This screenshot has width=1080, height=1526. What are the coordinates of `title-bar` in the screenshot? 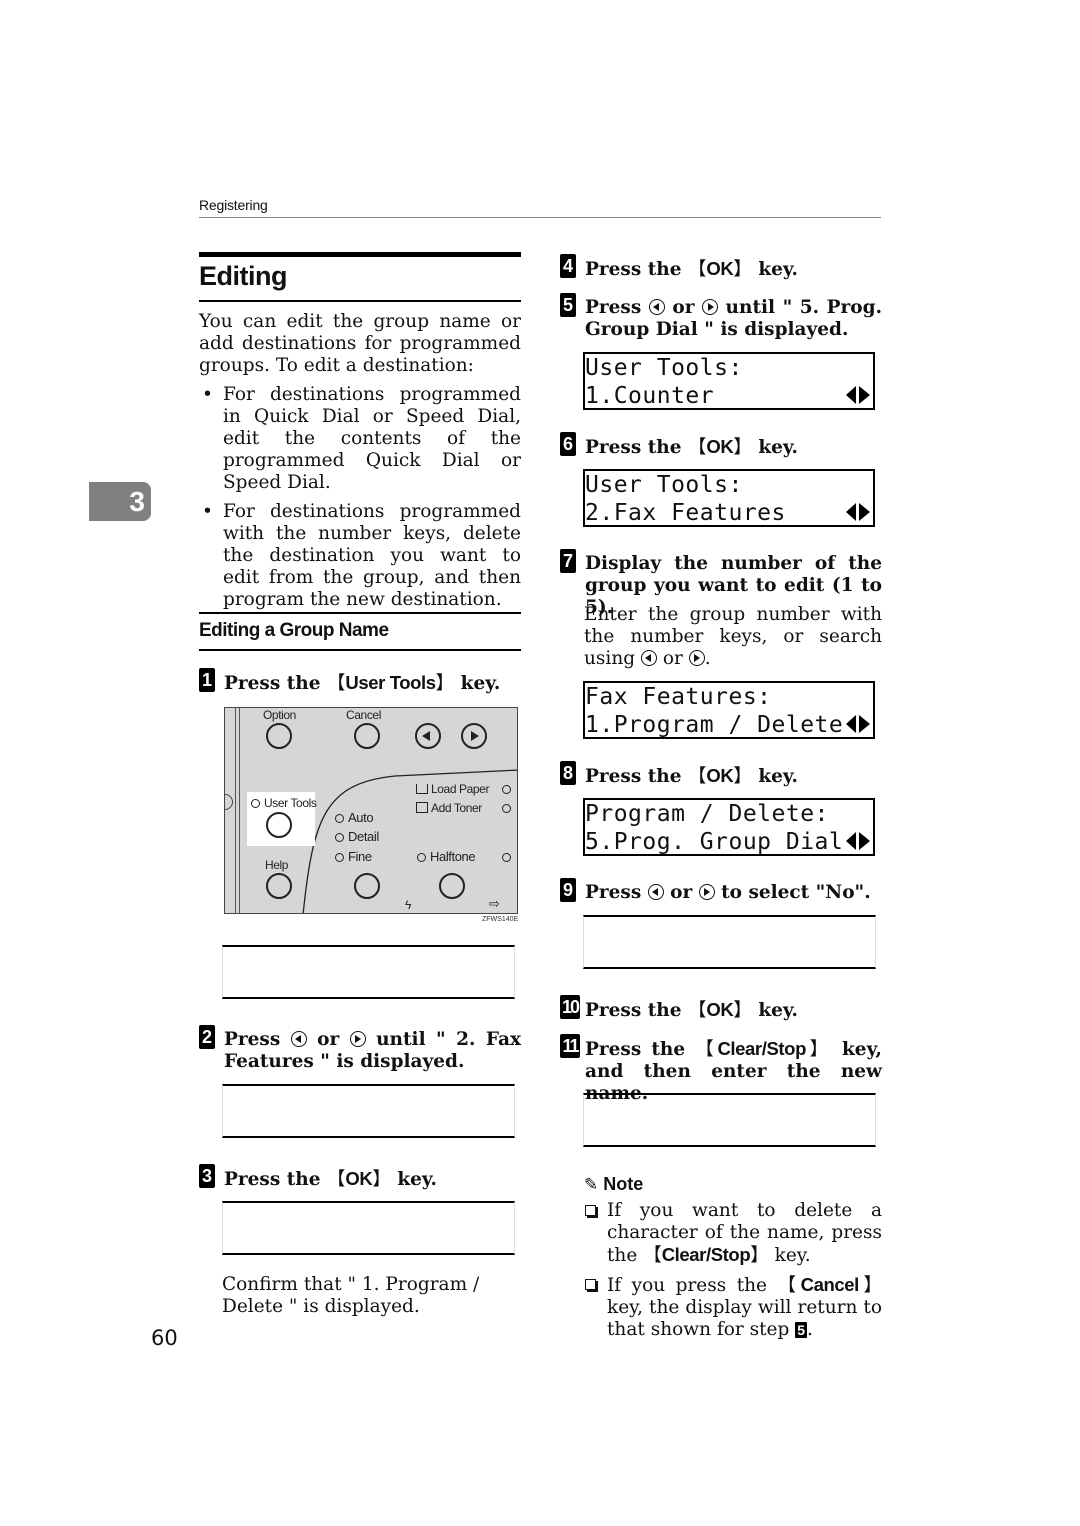 It's located at (360, 254).